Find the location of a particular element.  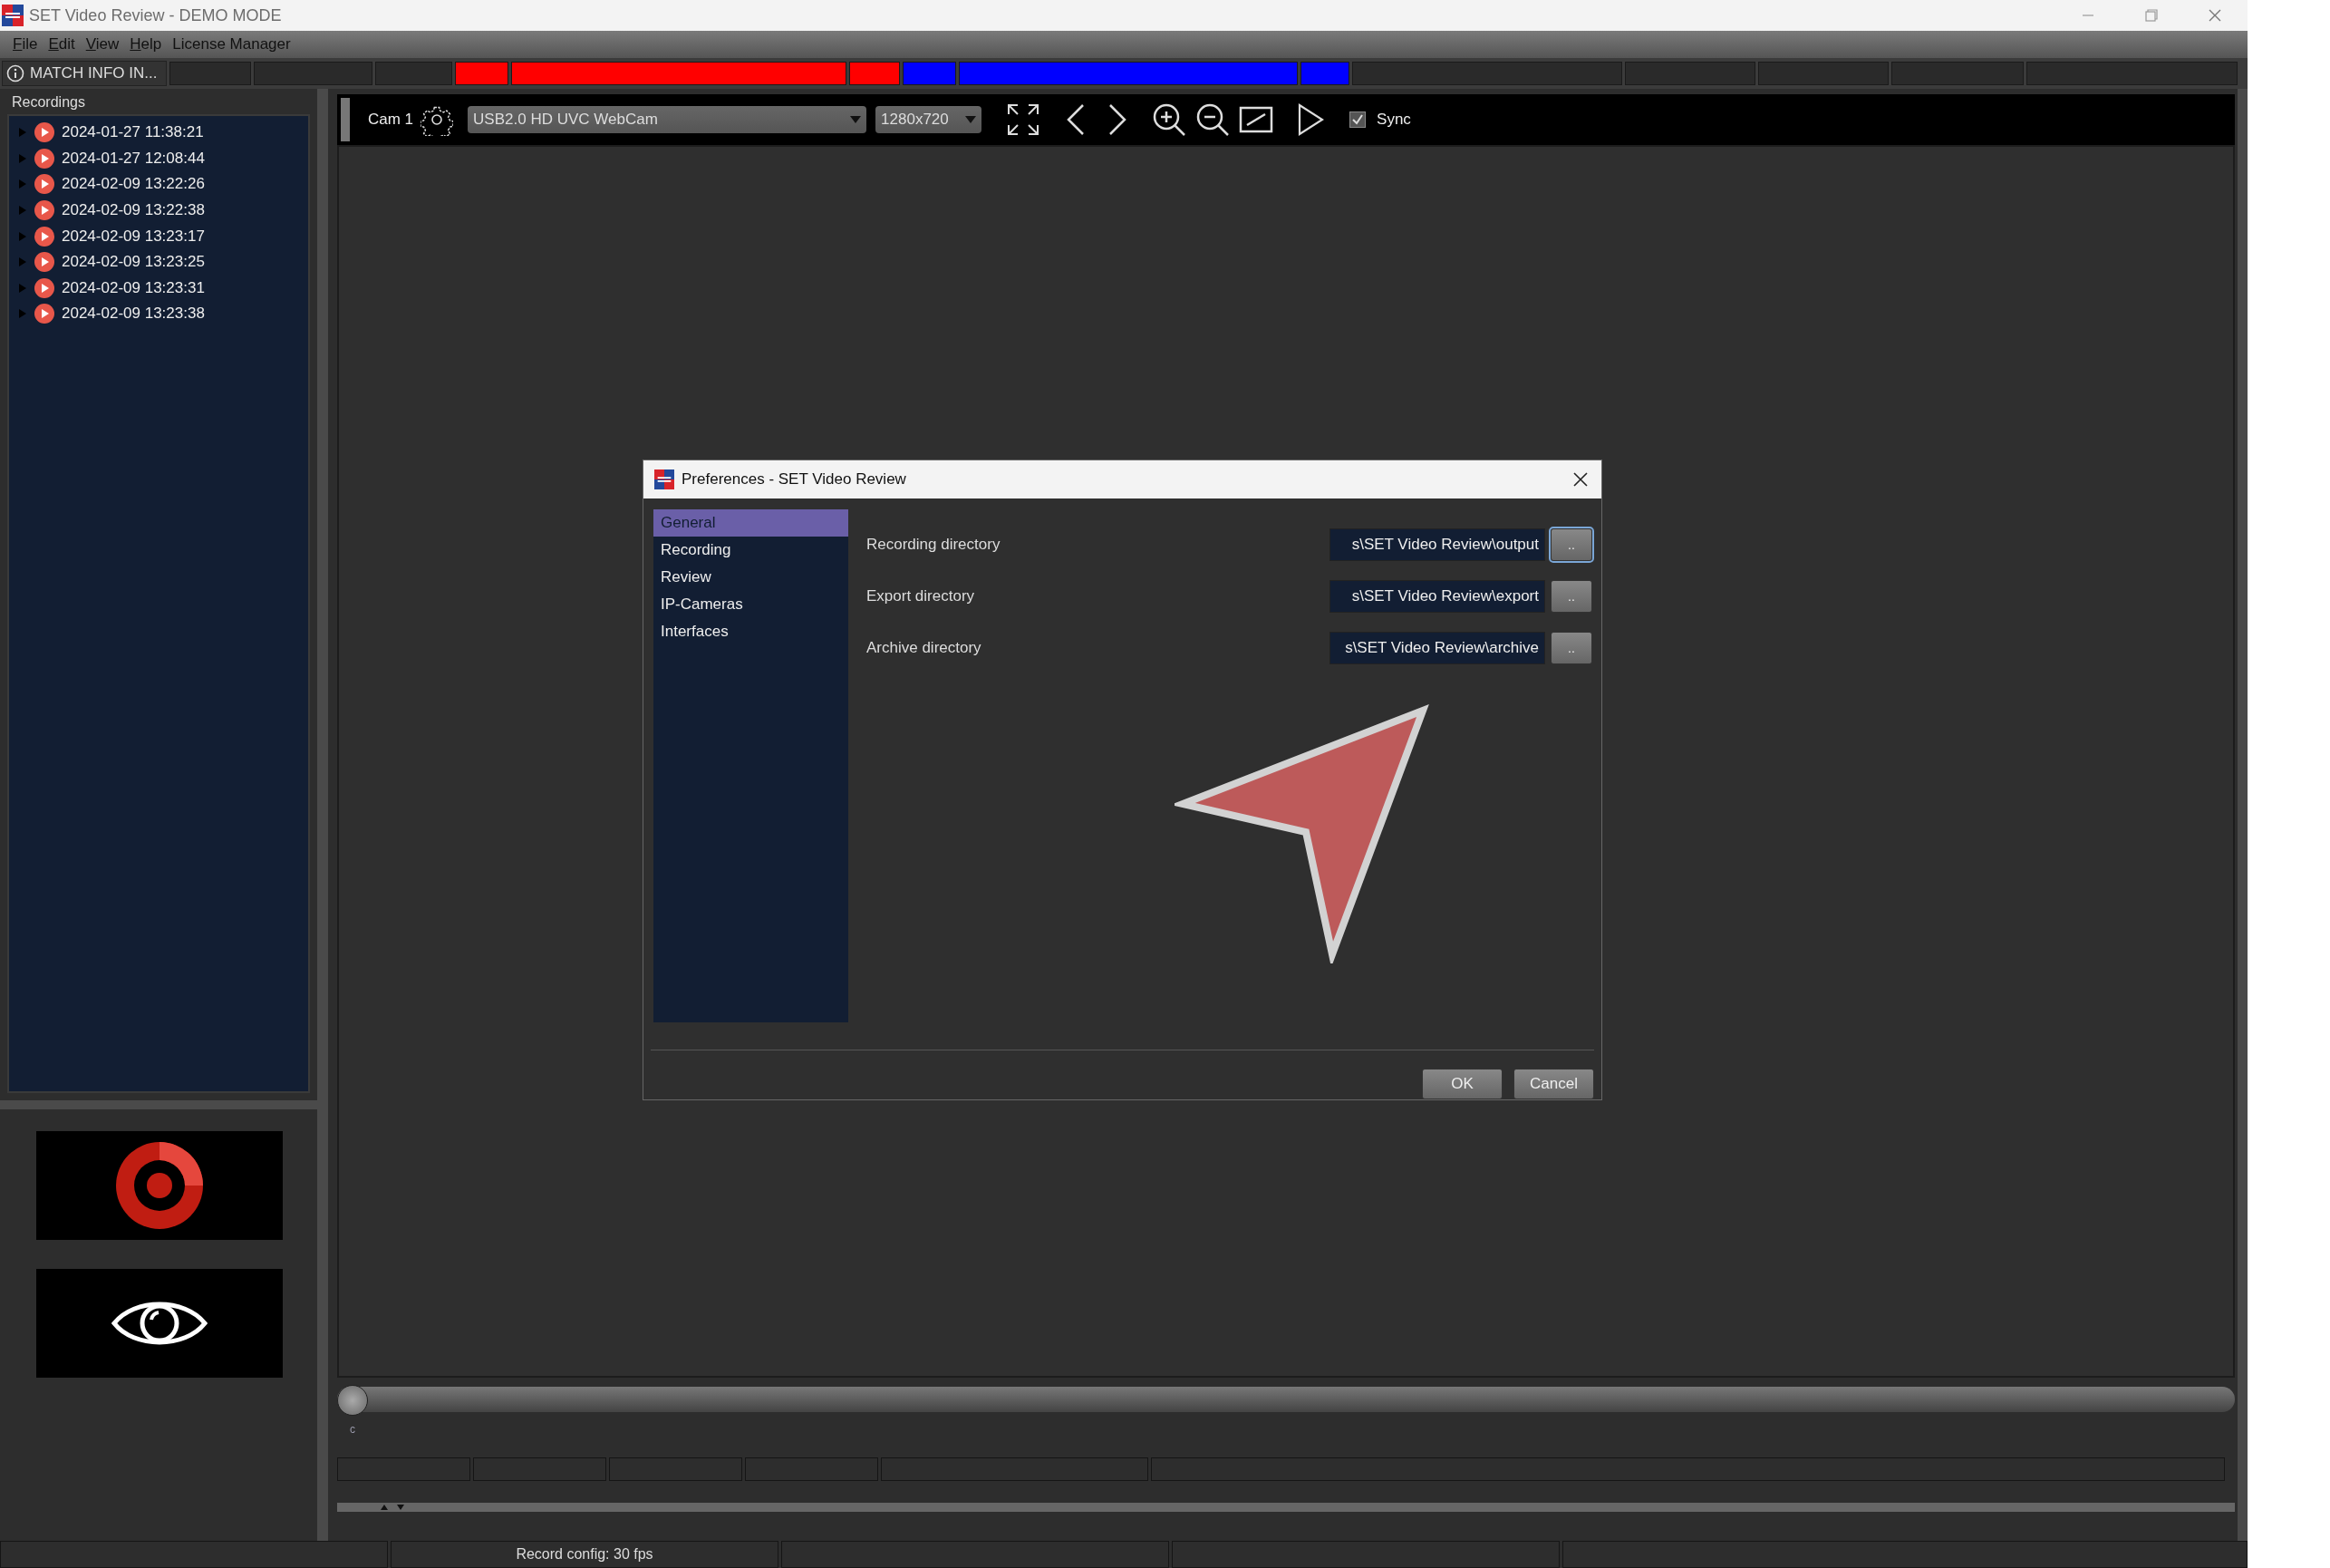

resolution-dropdown: 1280x720 is located at coordinates (928, 119).